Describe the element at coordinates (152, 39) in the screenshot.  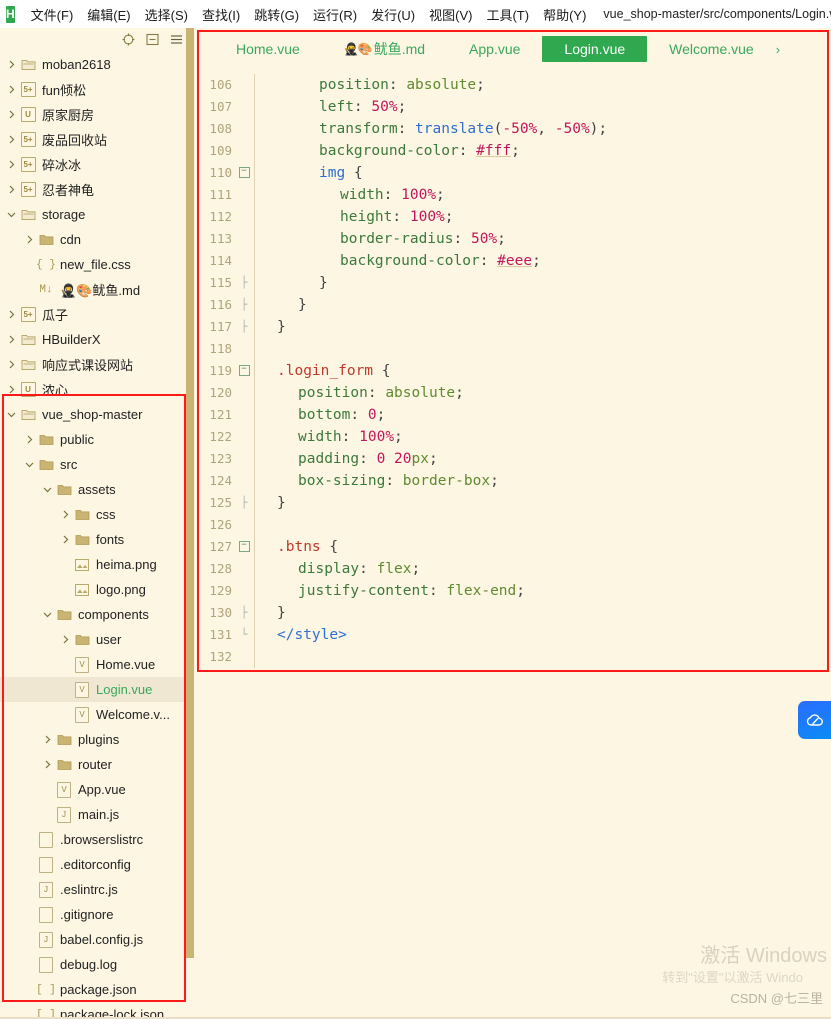
I see `collapse-all-icon` at that location.